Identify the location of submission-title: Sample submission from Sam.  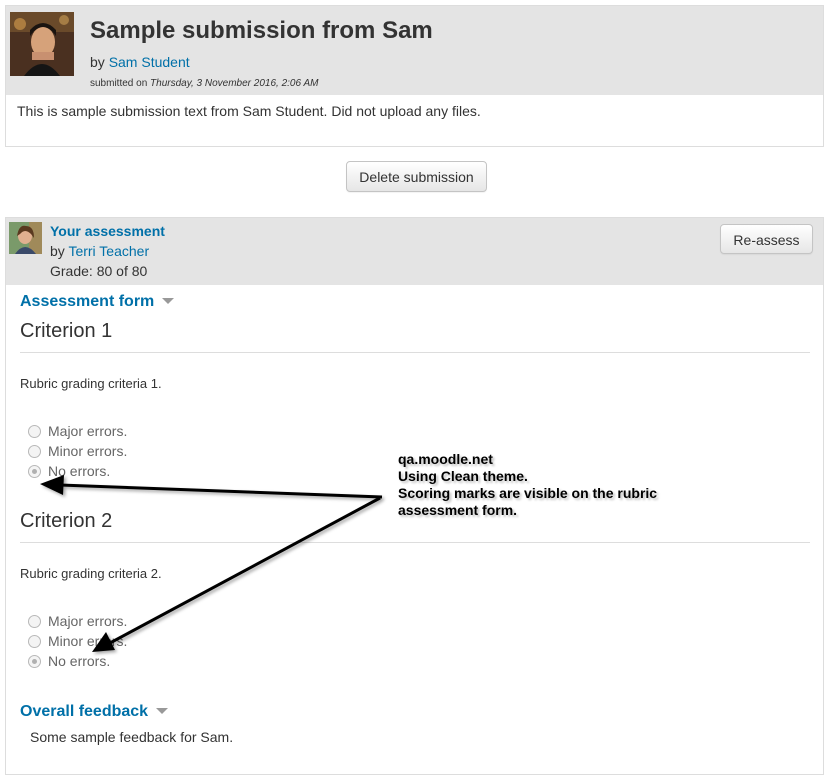
(261, 30).